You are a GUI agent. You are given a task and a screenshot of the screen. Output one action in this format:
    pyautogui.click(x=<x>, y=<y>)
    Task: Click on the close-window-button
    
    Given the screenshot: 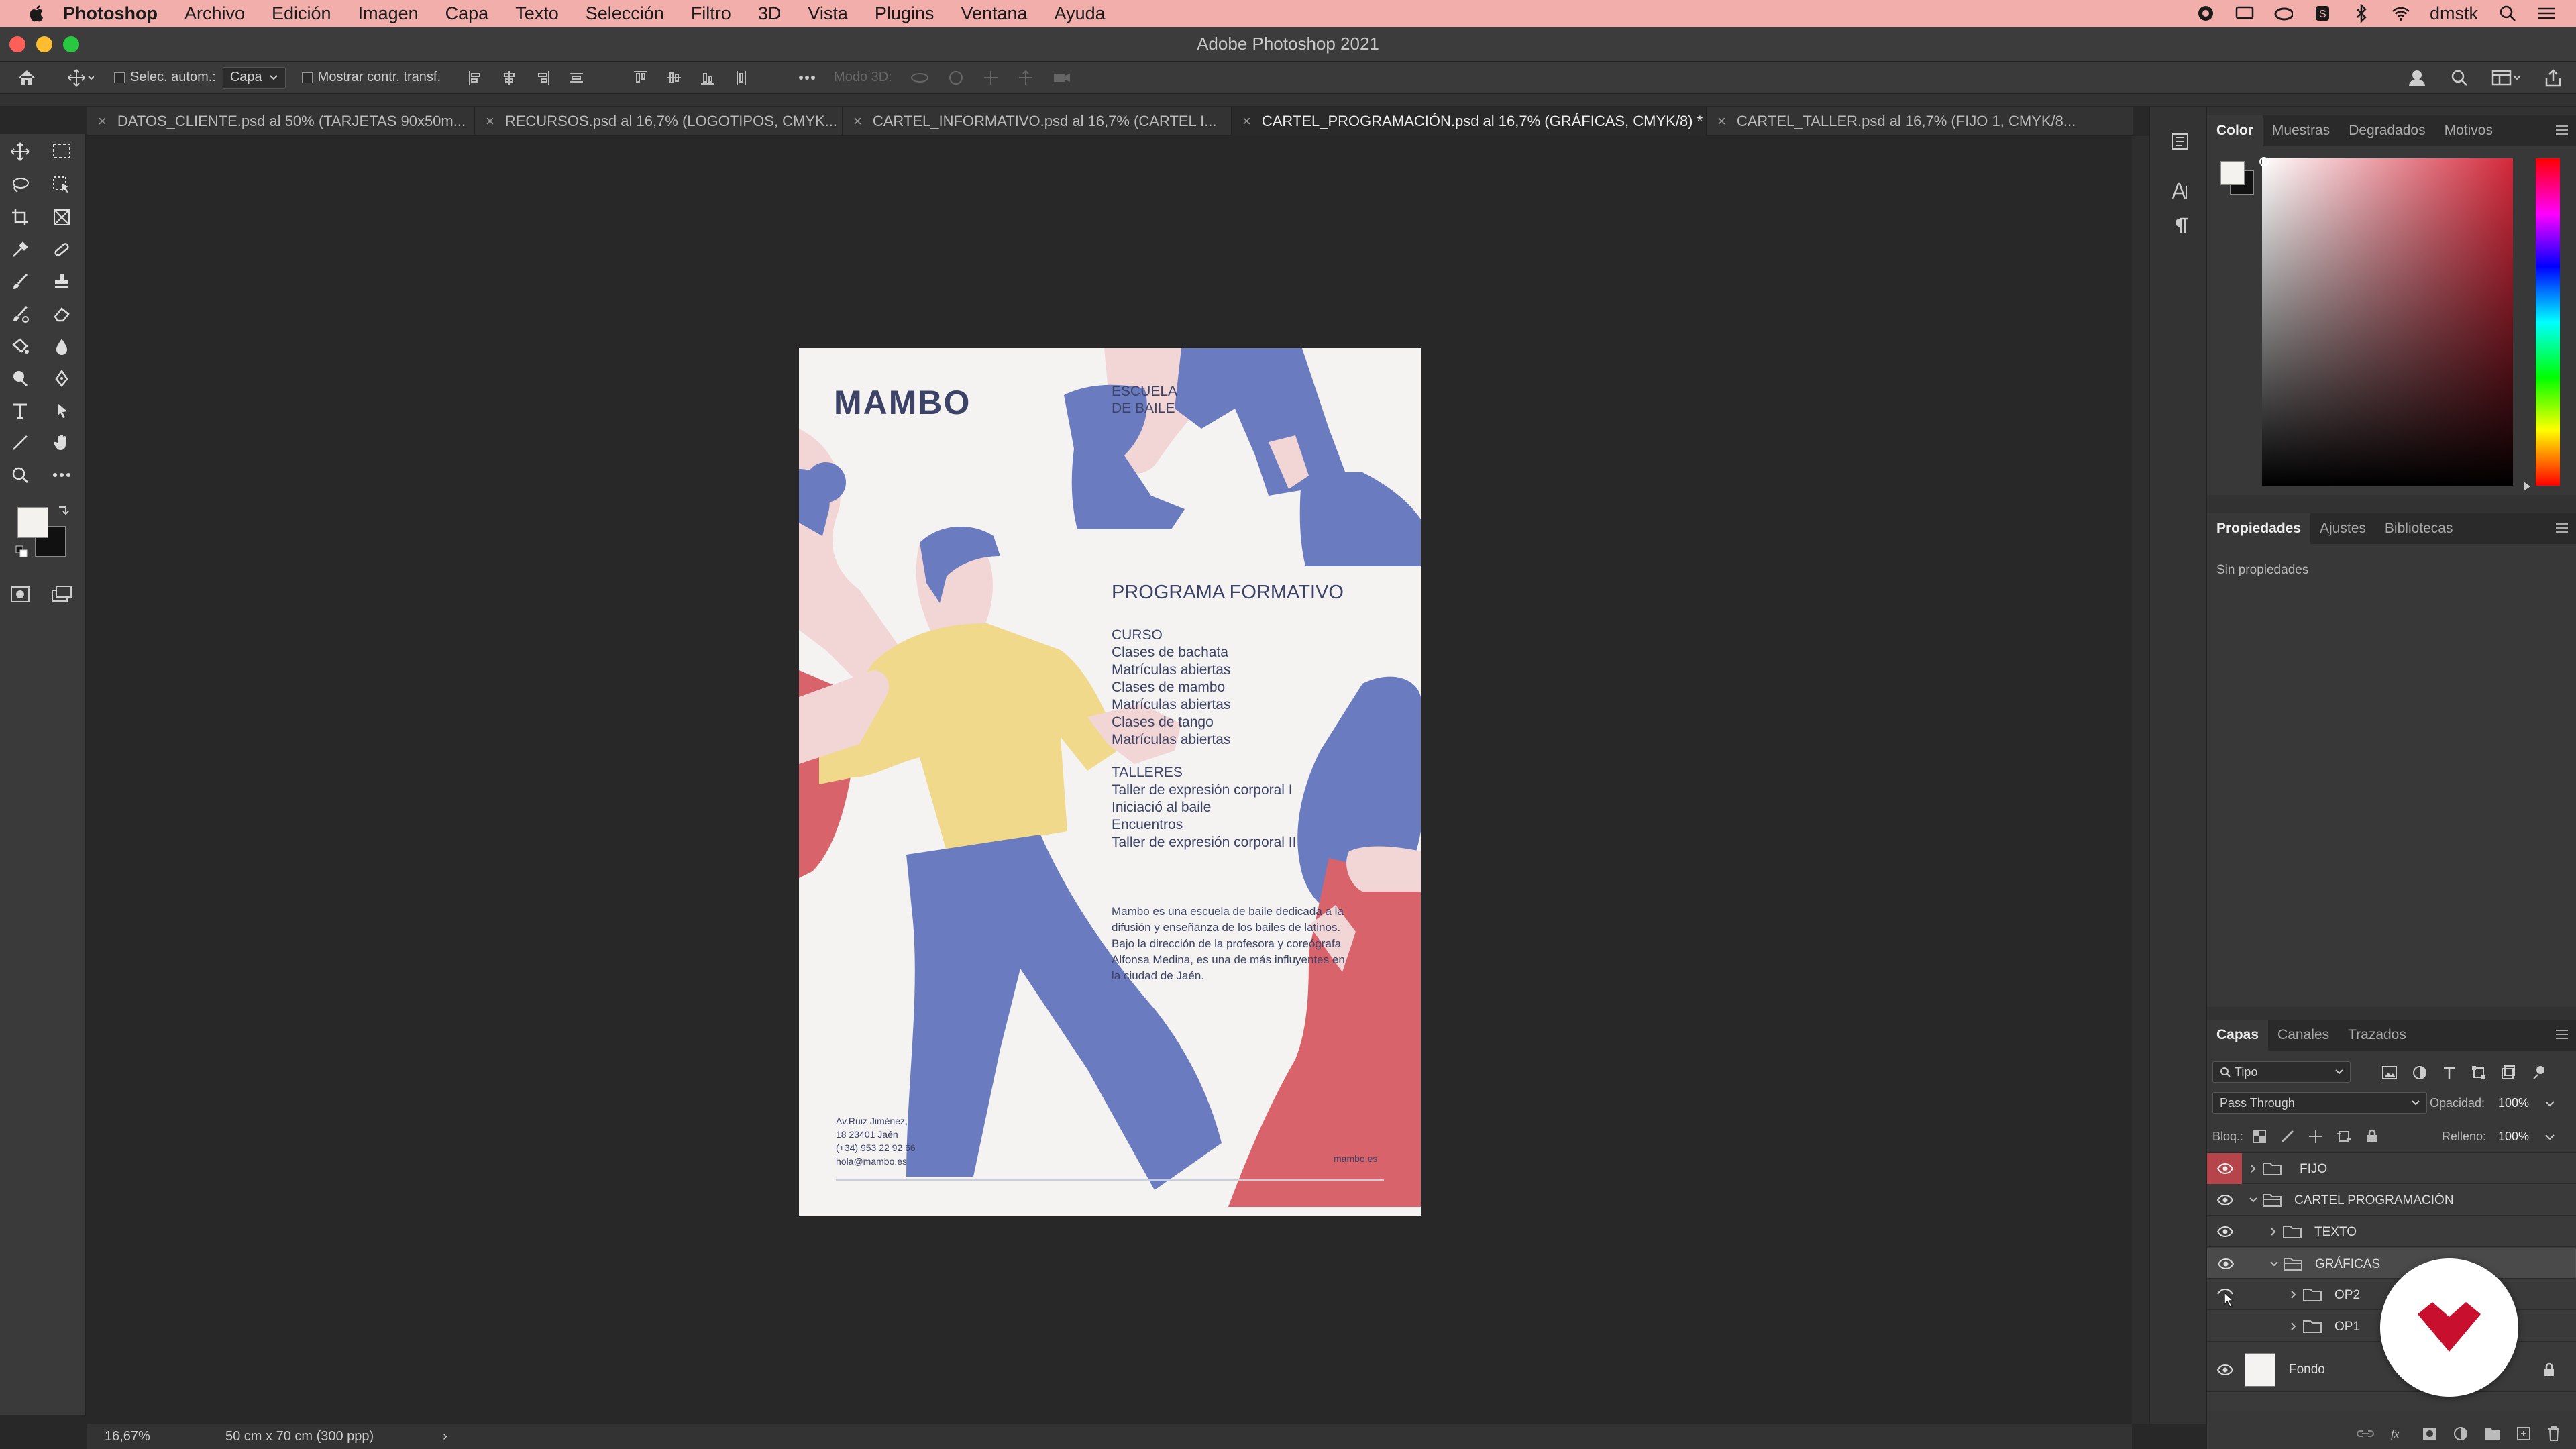 What is the action you would take?
    pyautogui.click(x=17, y=44)
    